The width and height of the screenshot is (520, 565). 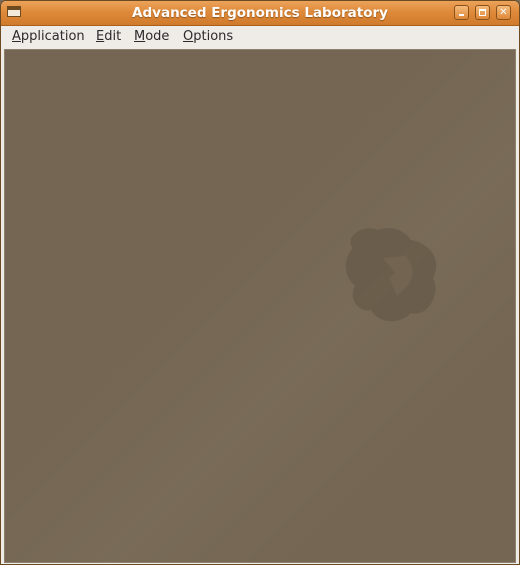 What do you see at coordinates (188, 36) in the screenshot?
I see `menu-options-accel: O` at bounding box center [188, 36].